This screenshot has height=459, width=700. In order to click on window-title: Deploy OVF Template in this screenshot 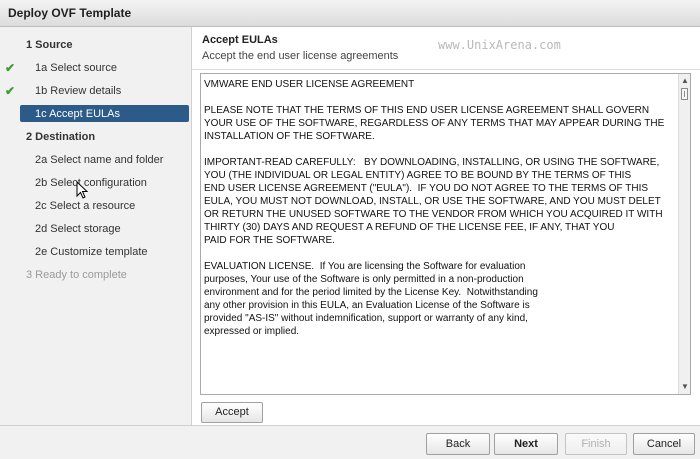, I will do `click(70, 13)`.